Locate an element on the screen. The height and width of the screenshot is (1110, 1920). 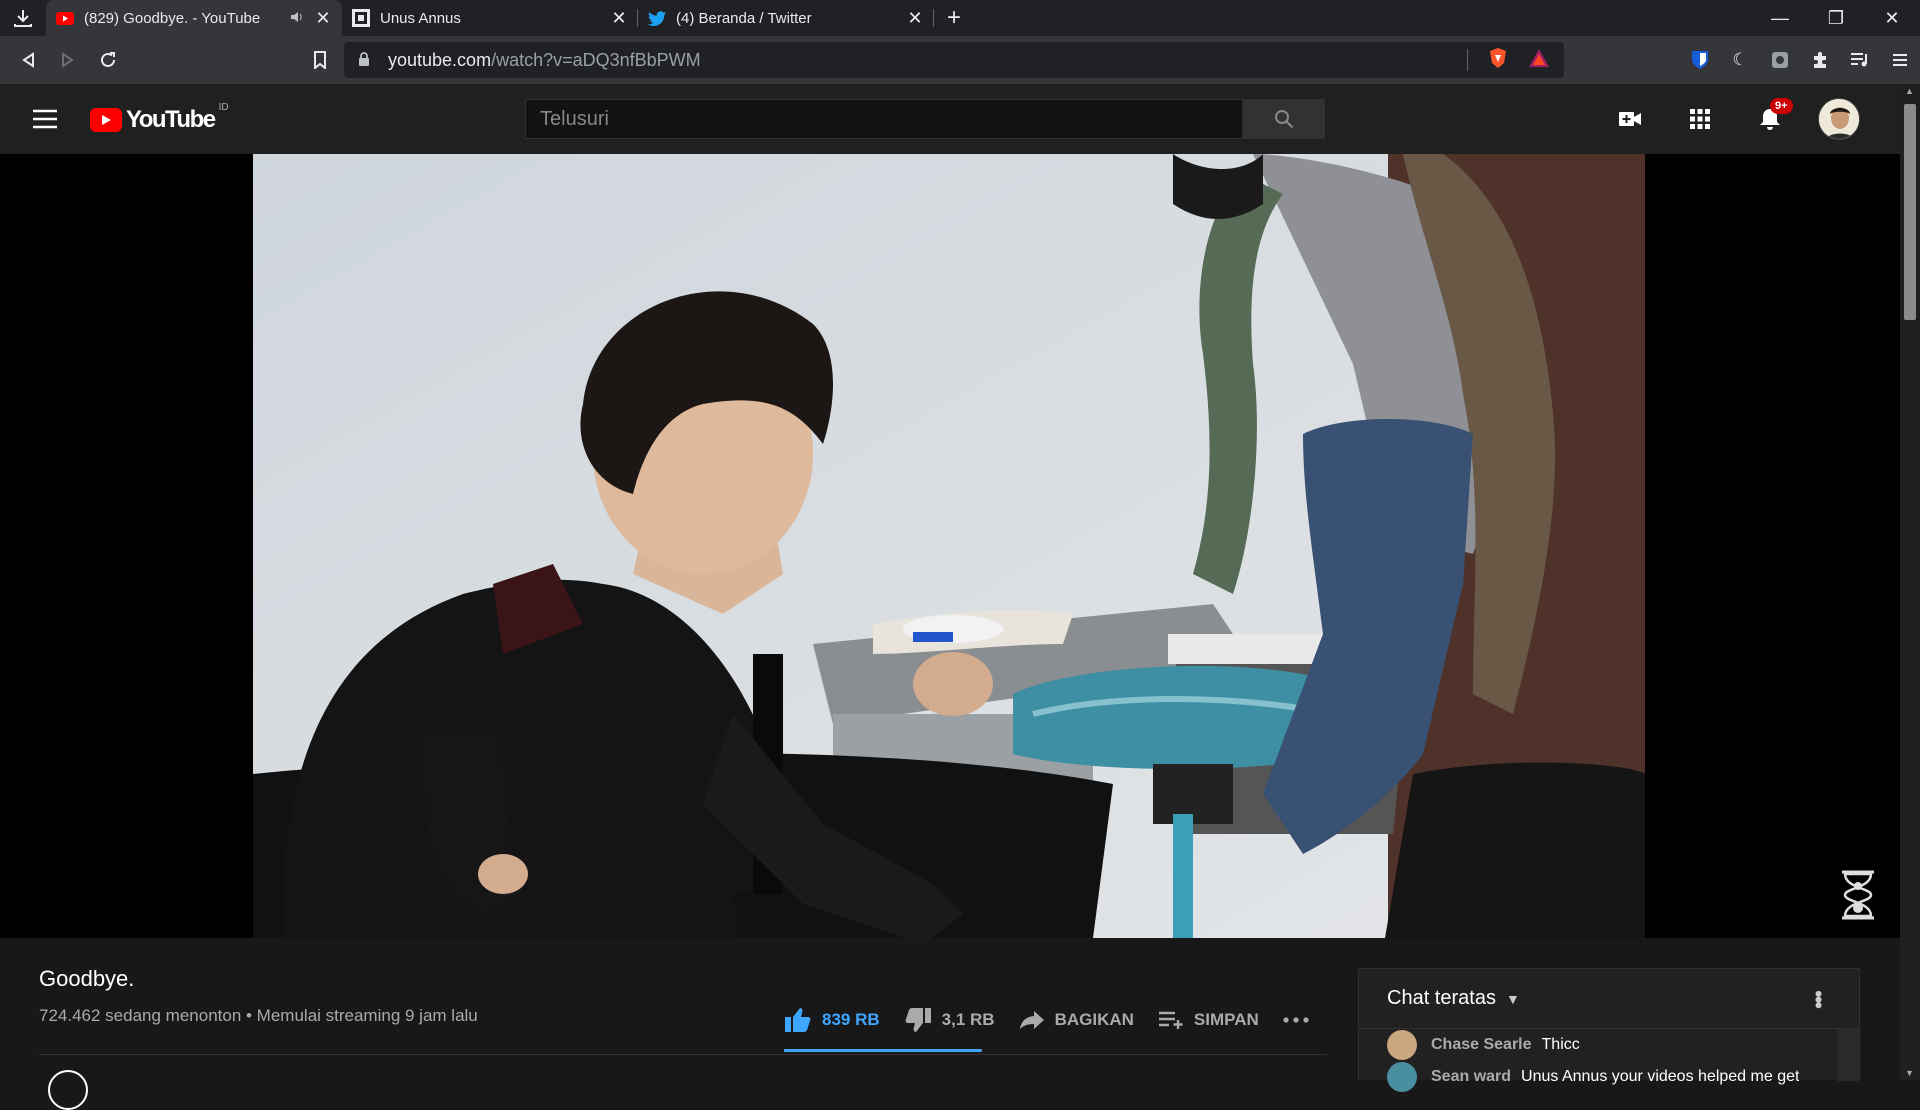
minimize-icon: — is located at coordinates (1780, 18).